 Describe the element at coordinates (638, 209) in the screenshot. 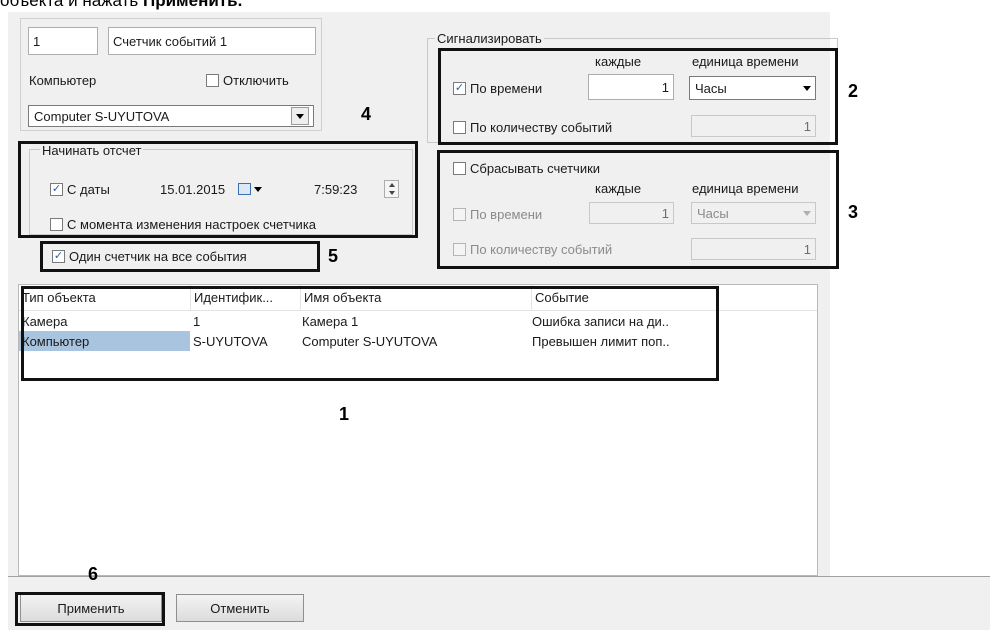

I see `highlight-frame-reset` at that location.